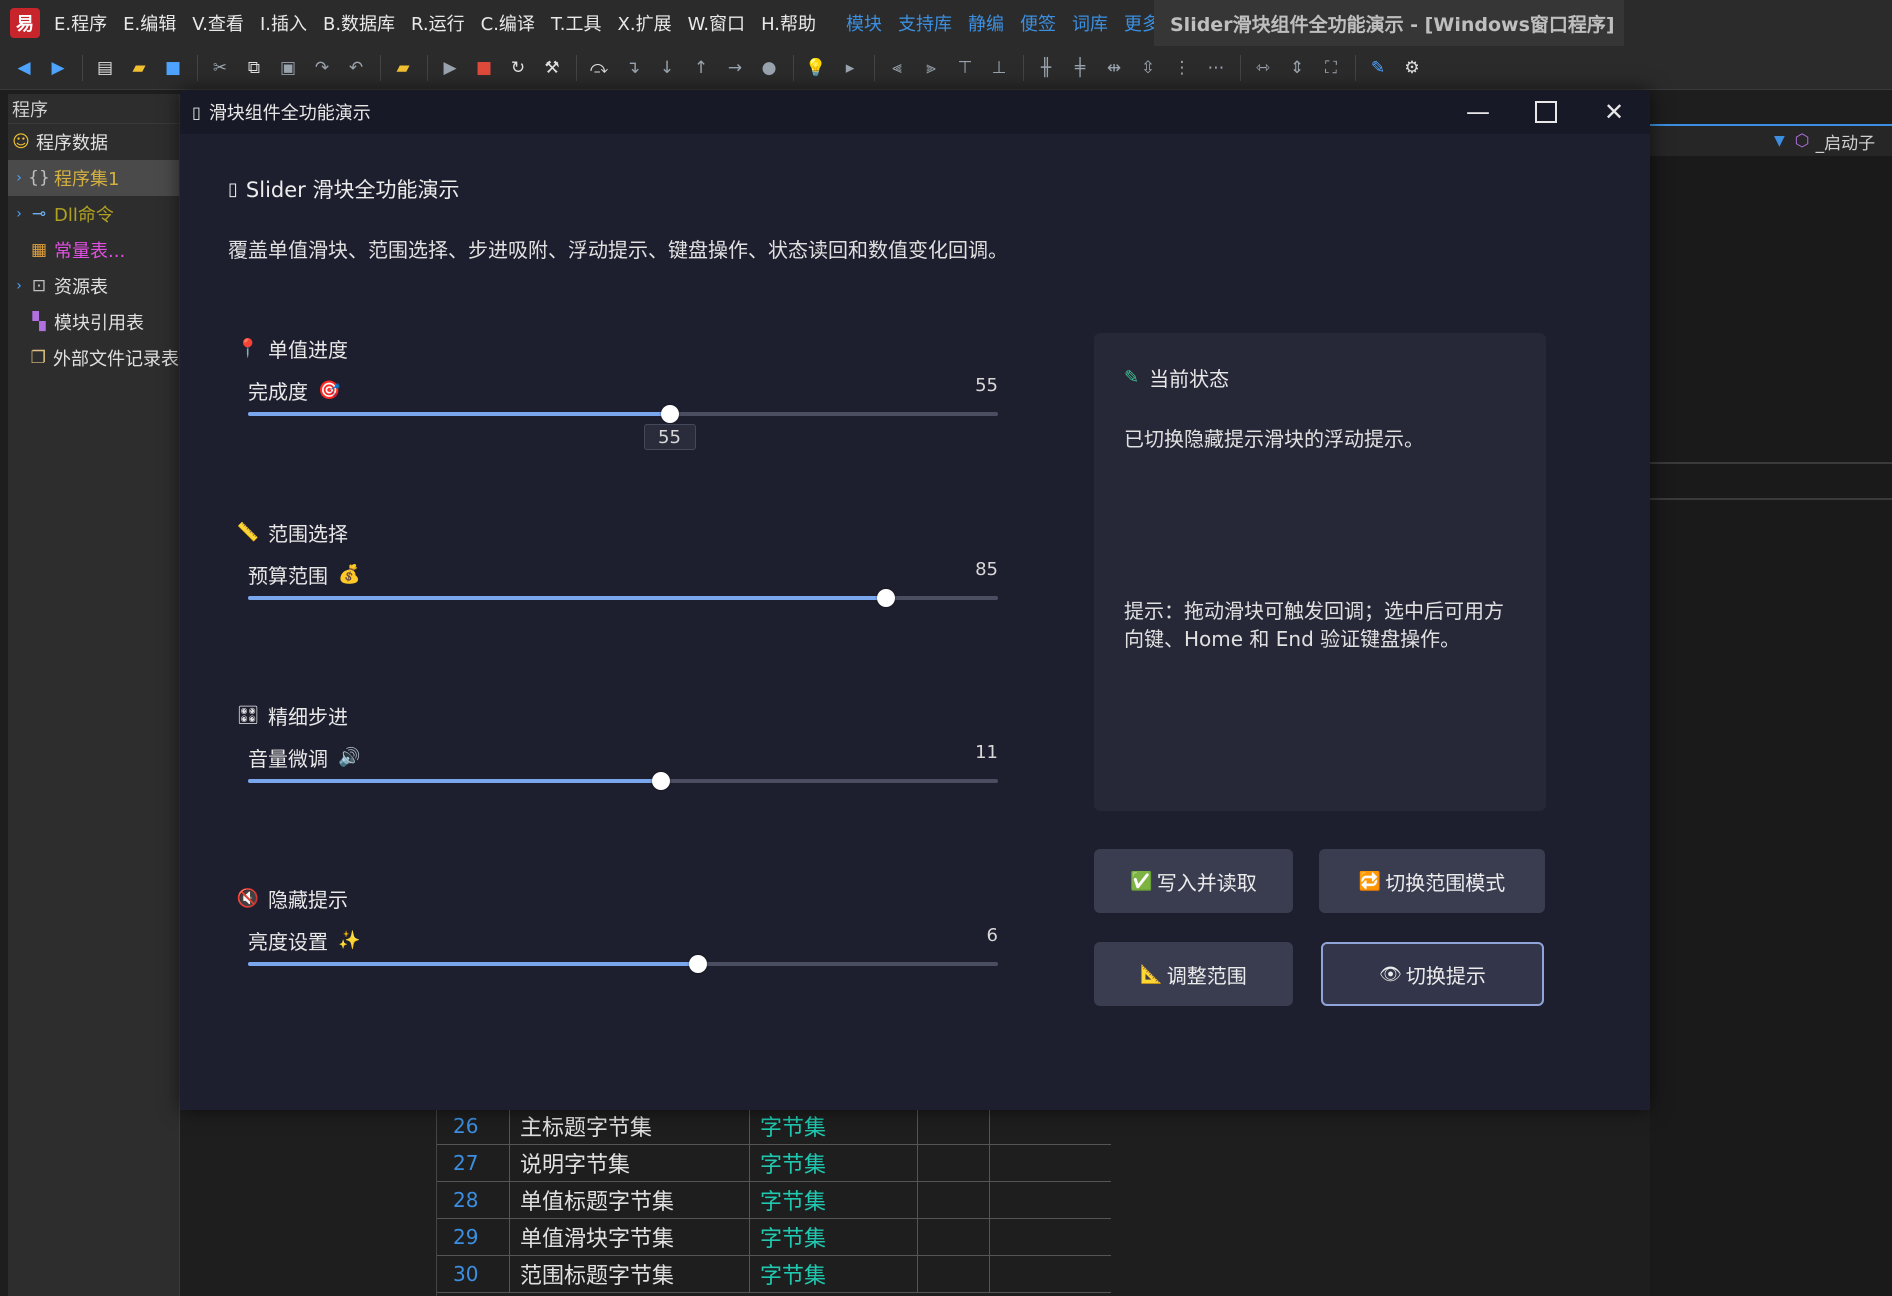 The image size is (1892, 1296). Describe the element at coordinates (1478, 112) in the screenshot. I see `minimize-button: —` at that location.